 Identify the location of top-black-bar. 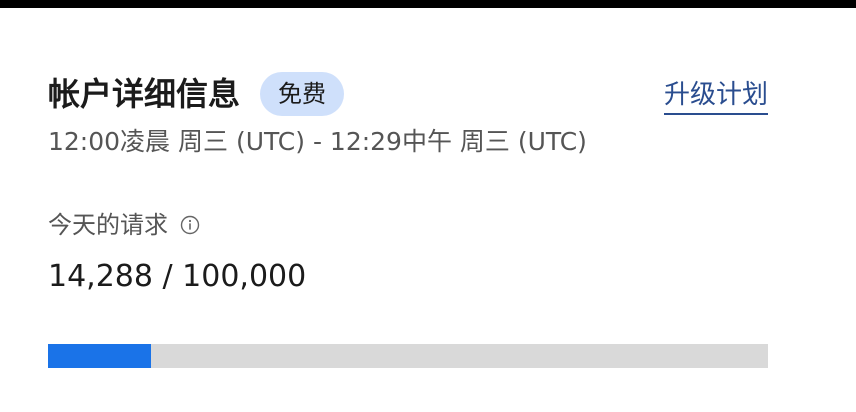
(428, 4).